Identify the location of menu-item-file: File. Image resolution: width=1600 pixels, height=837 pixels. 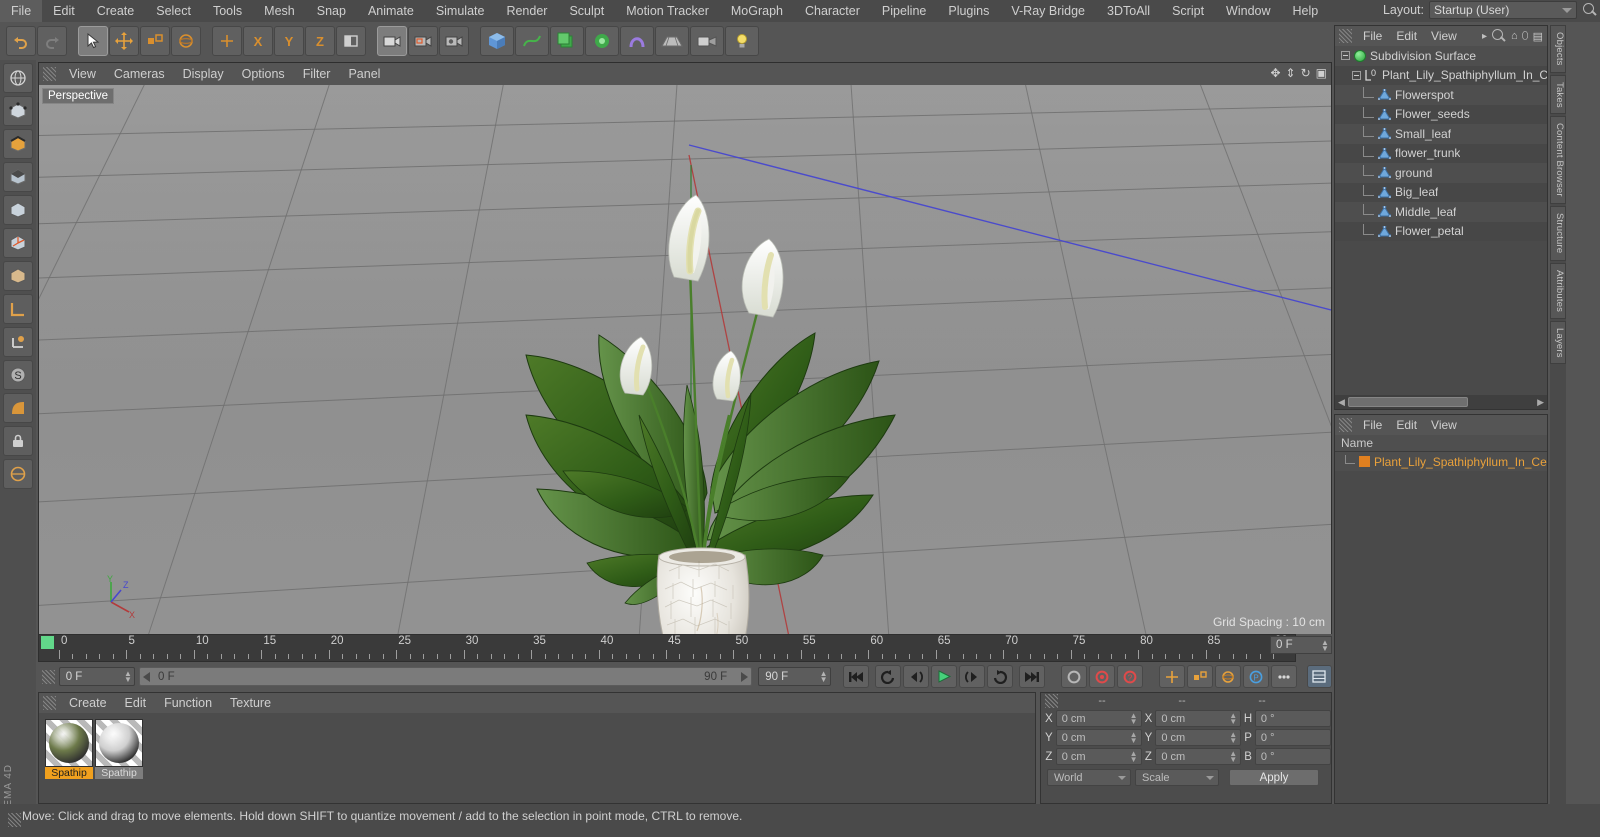
(21, 11).